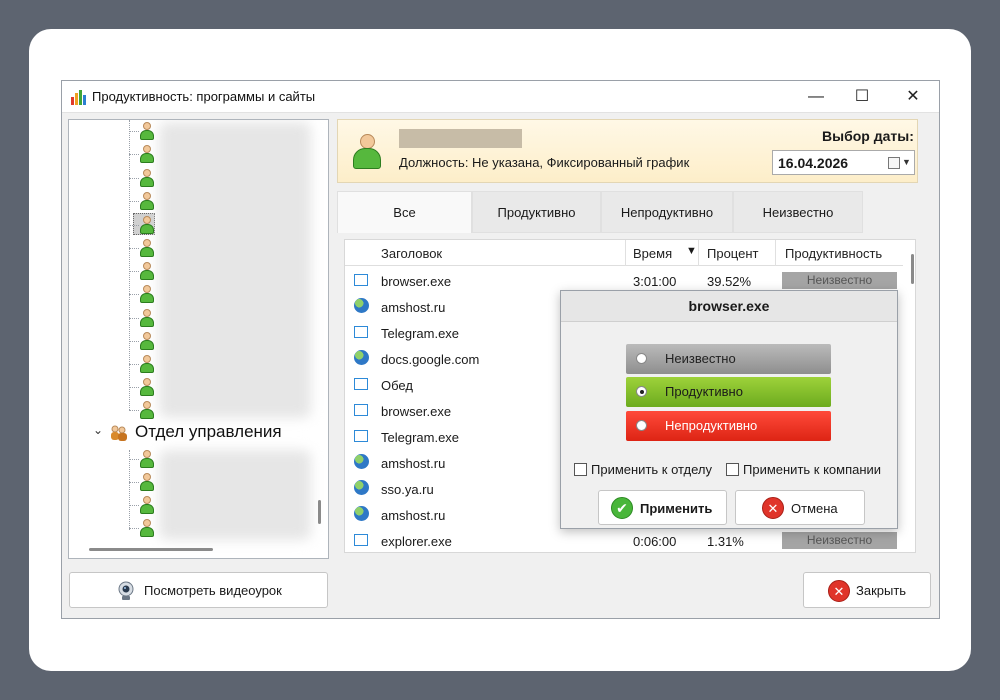 This screenshot has height=700, width=1000. I want to click on popup-title: browser.exe, so click(729, 306).